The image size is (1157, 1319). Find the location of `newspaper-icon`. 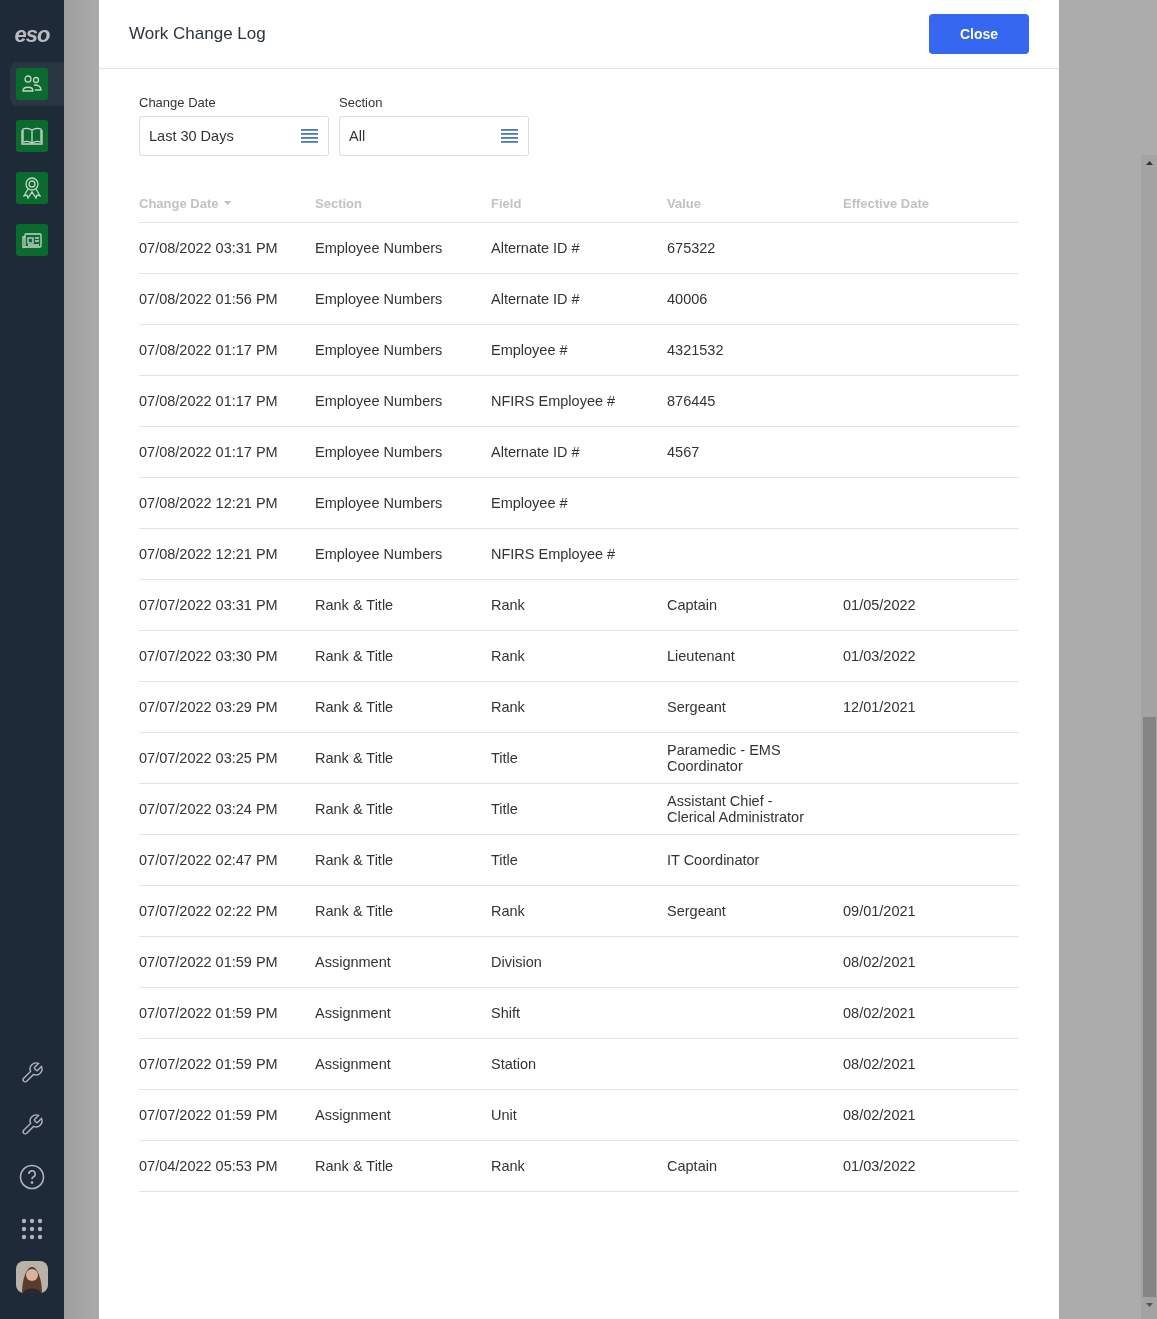

newspaper-icon is located at coordinates (32, 240).